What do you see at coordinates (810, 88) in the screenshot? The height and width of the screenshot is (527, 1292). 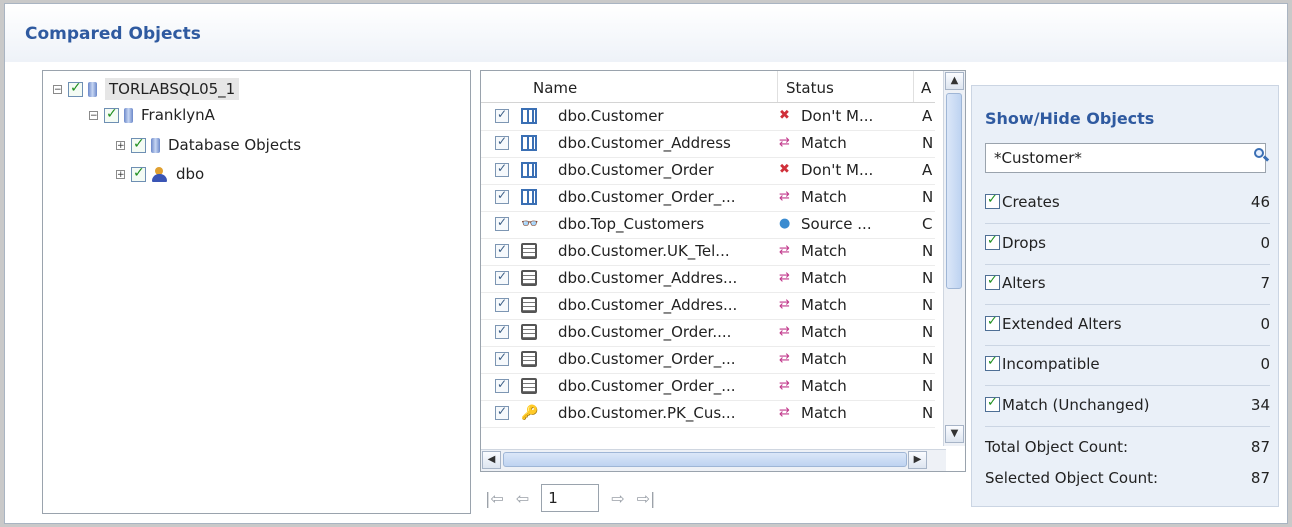 I see `column-header-status: Status` at bounding box center [810, 88].